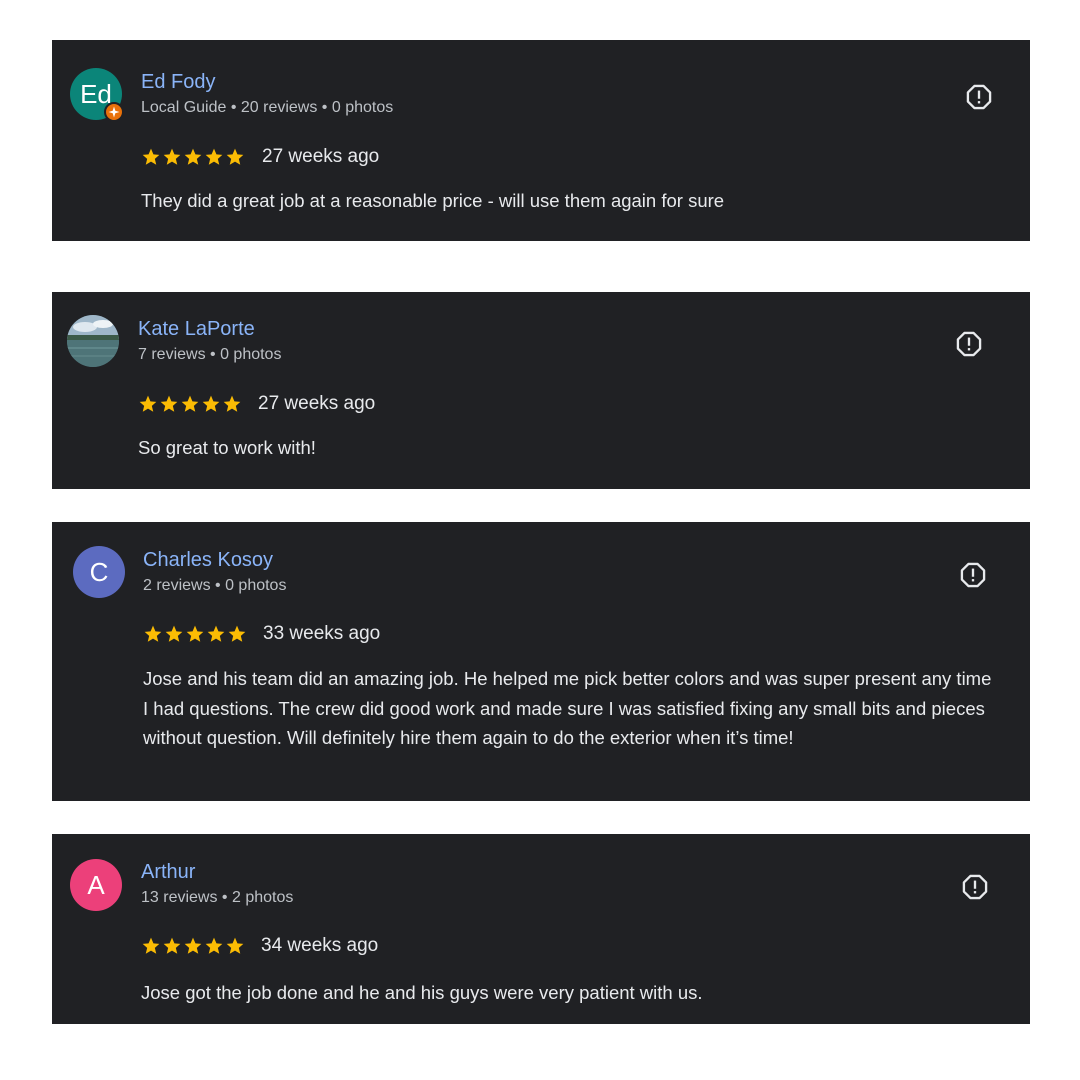  I want to click on reviewer-name: Arthur, so click(168, 872).